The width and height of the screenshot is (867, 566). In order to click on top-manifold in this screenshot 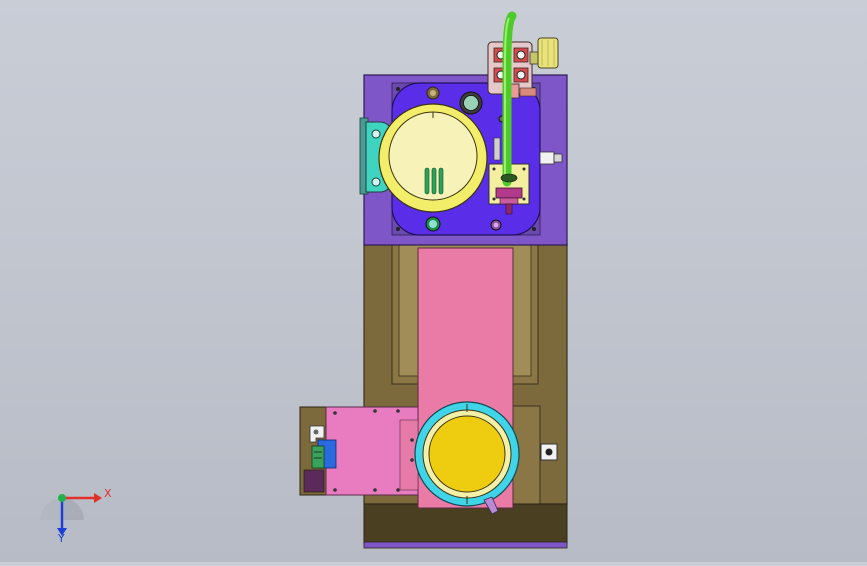, I will do `click(512, 70)`.